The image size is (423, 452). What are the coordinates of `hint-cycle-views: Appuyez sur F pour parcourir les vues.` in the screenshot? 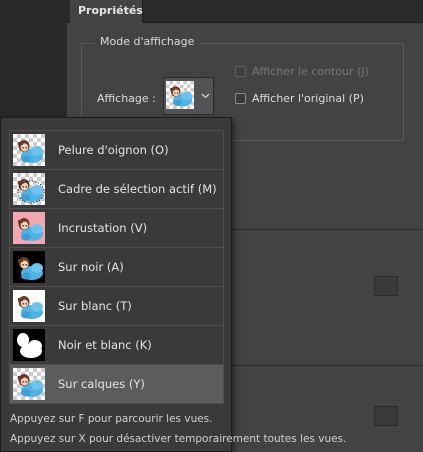 It's located at (111, 419).